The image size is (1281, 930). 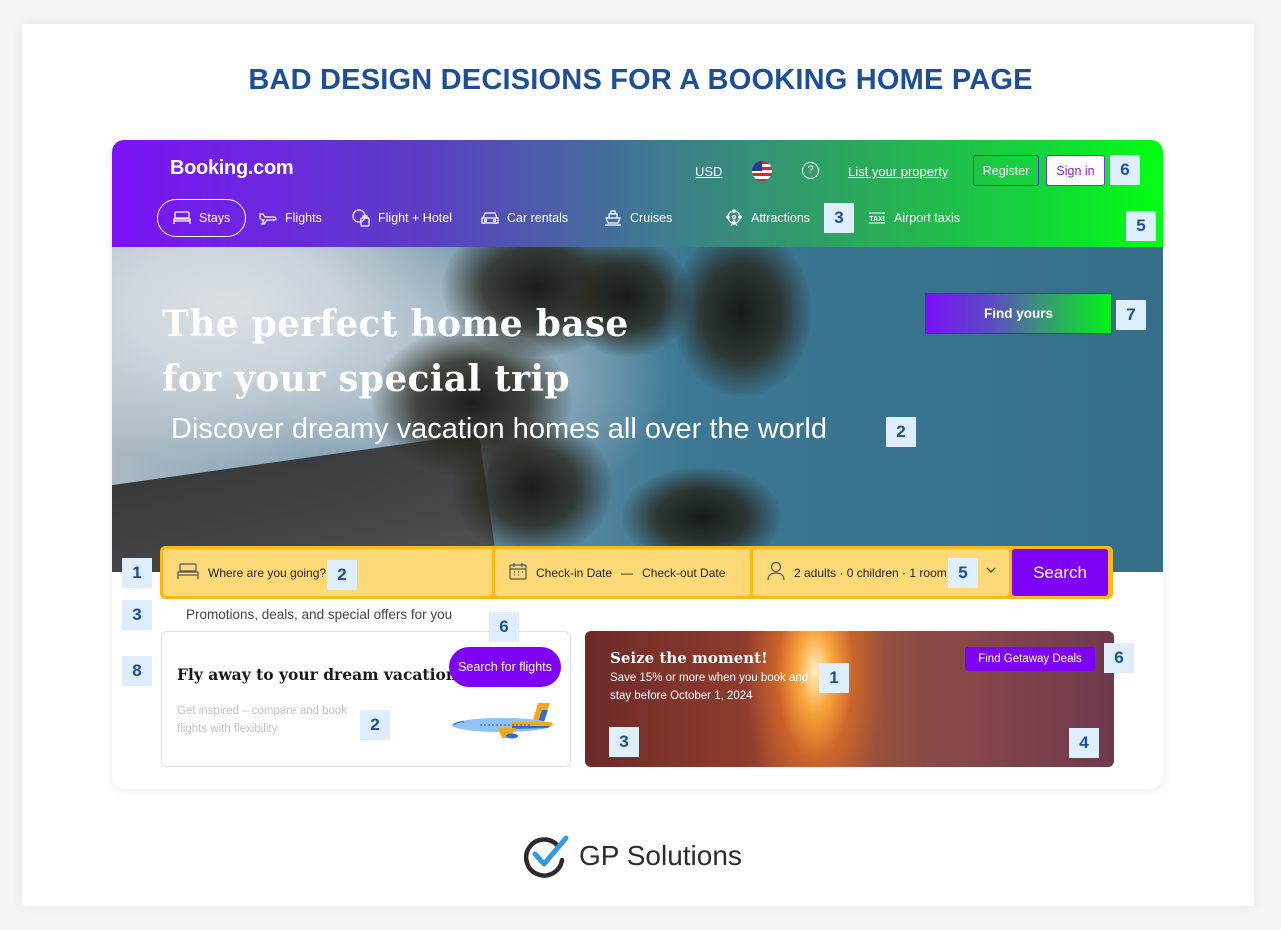 I want to click on nav-label: Flight + Hotel, so click(x=415, y=218).